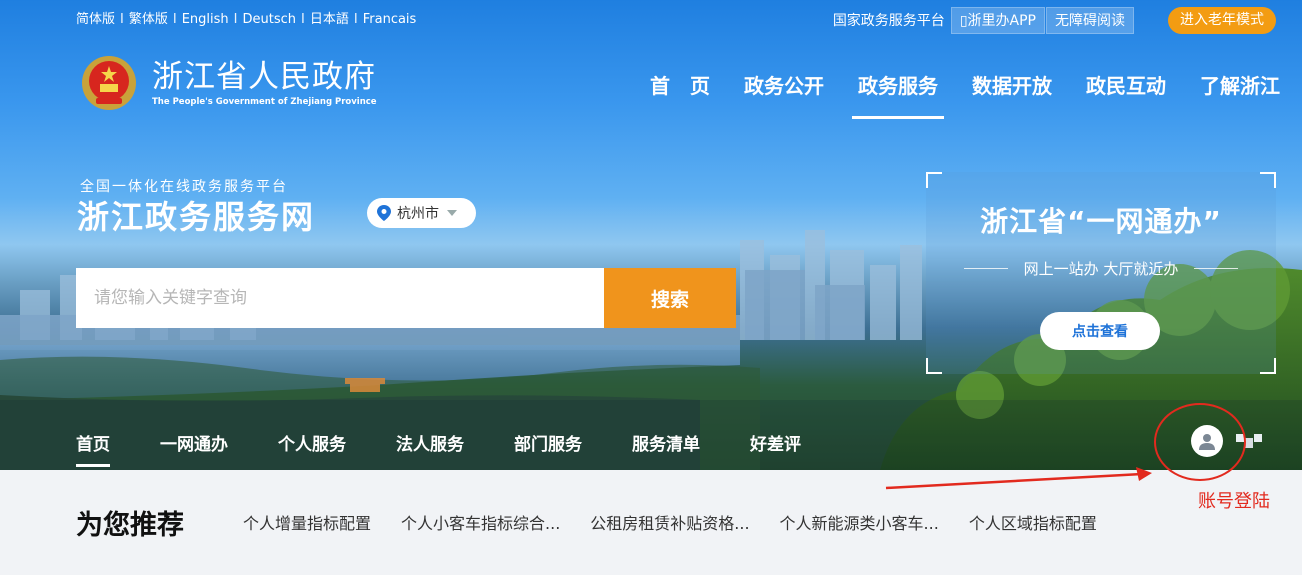 This screenshot has width=1302, height=575. I want to click on search-input, so click(340, 298).